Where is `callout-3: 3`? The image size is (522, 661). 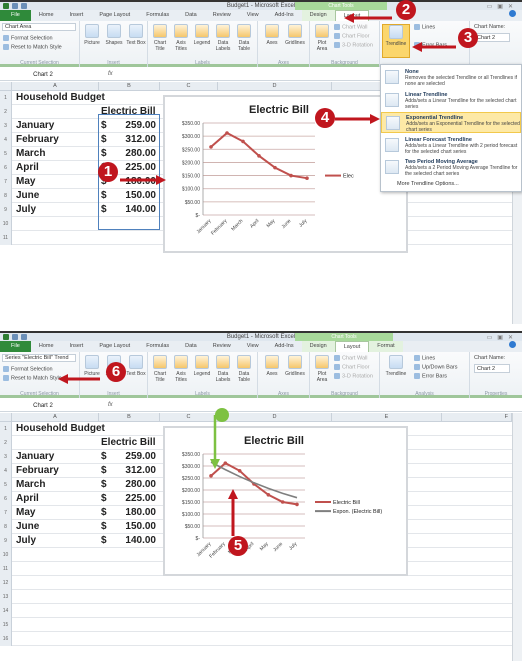 callout-3: 3 is located at coordinates (468, 38).